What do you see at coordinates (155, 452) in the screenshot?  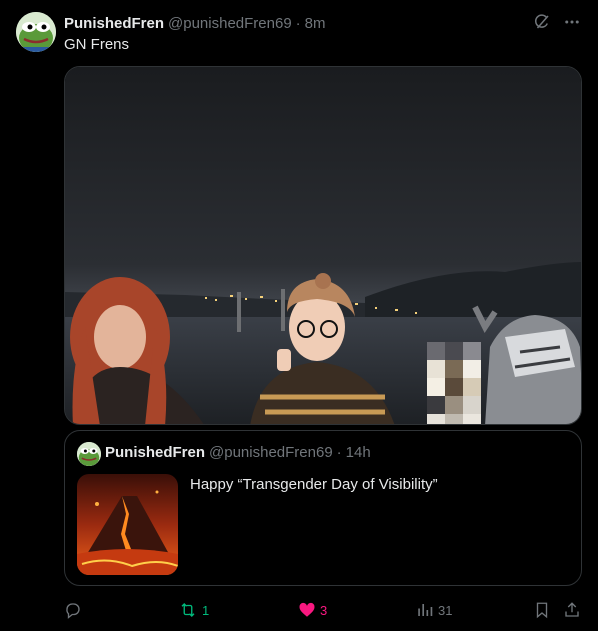 I see `quote-author-display-name: PunishedFren` at bounding box center [155, 452].